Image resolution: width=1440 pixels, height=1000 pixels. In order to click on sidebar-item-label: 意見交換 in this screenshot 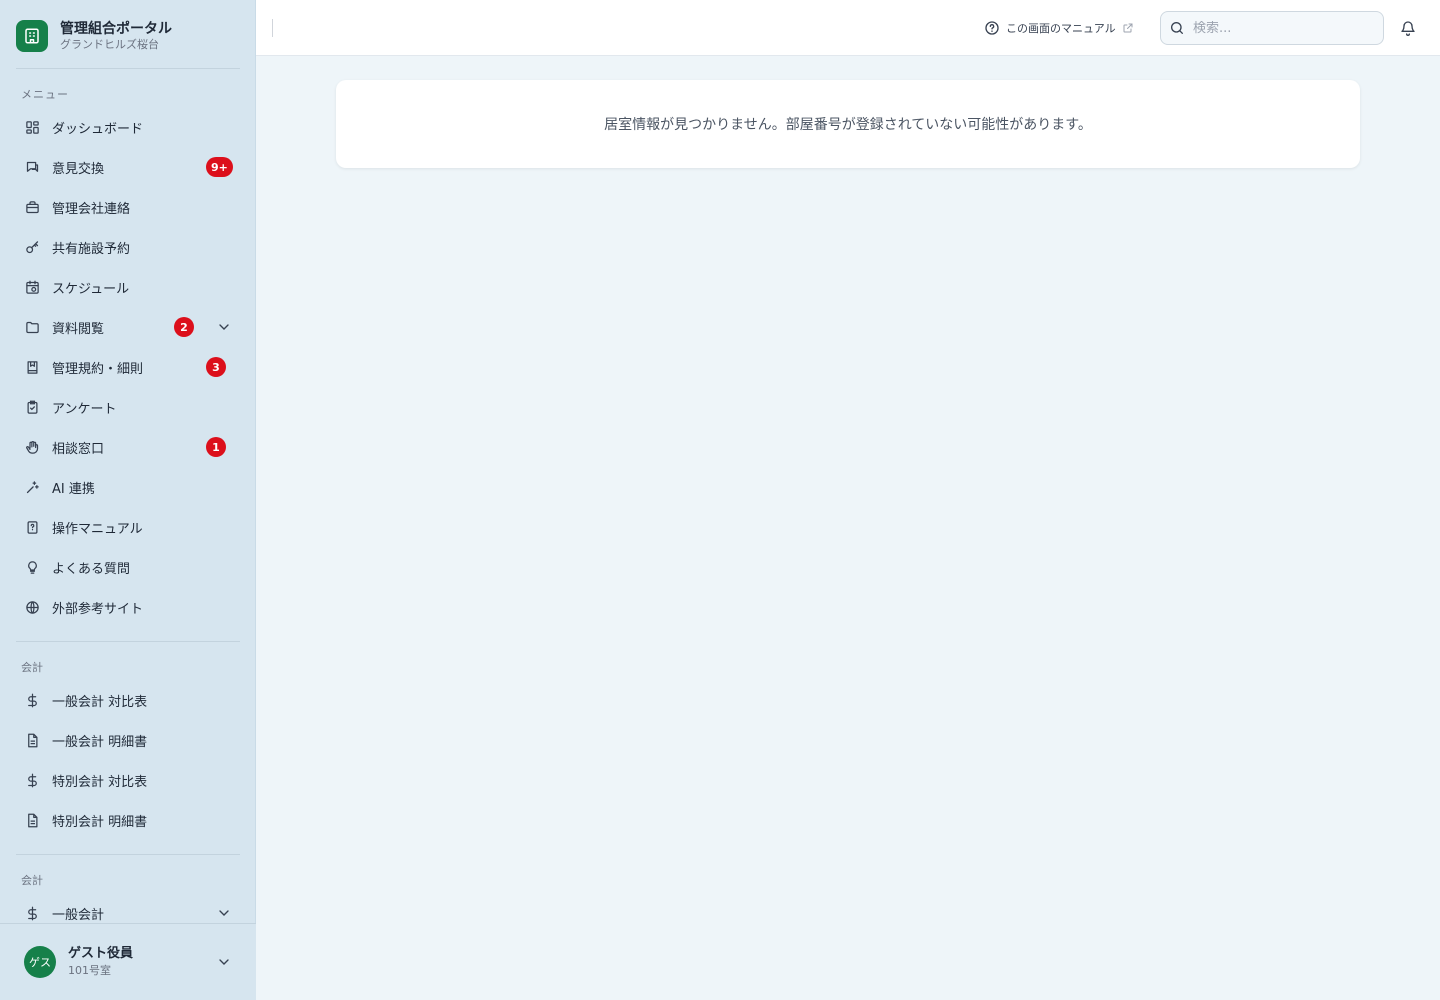, I will do `click(78, 169)`.